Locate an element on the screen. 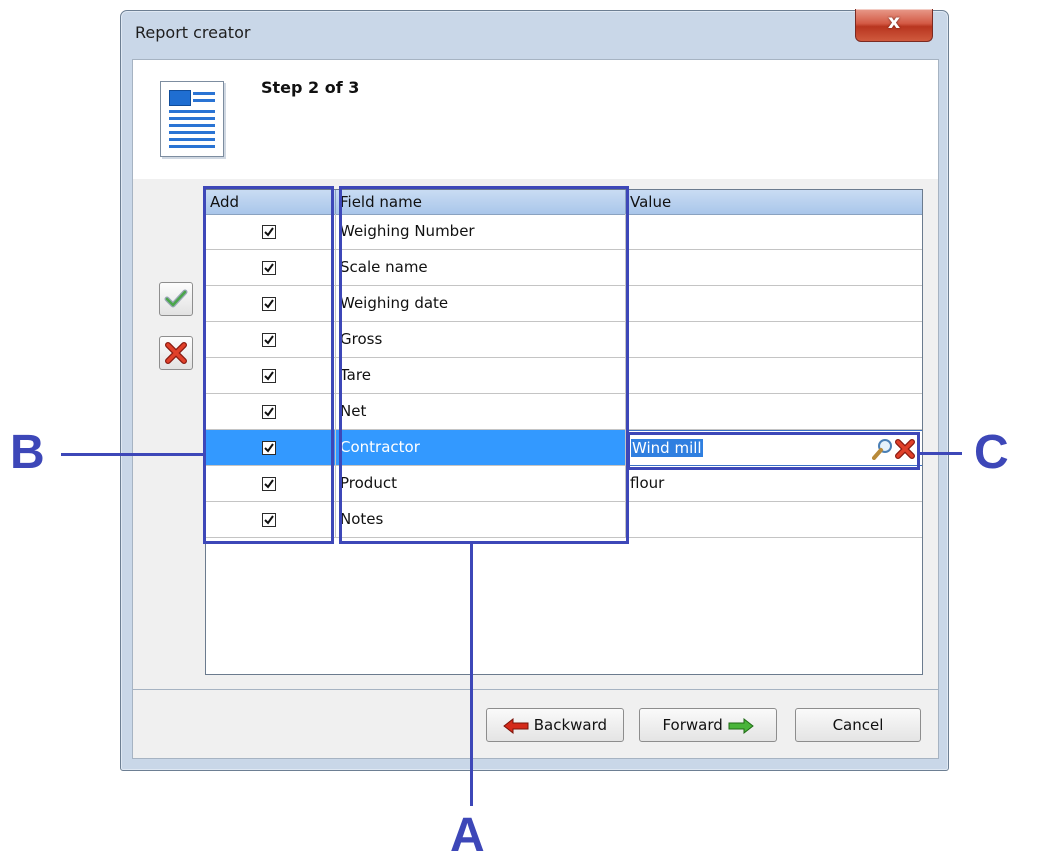 The width and height of the screenshot is (1042, 863). clear-all-button is located at coordinates (176, 353).